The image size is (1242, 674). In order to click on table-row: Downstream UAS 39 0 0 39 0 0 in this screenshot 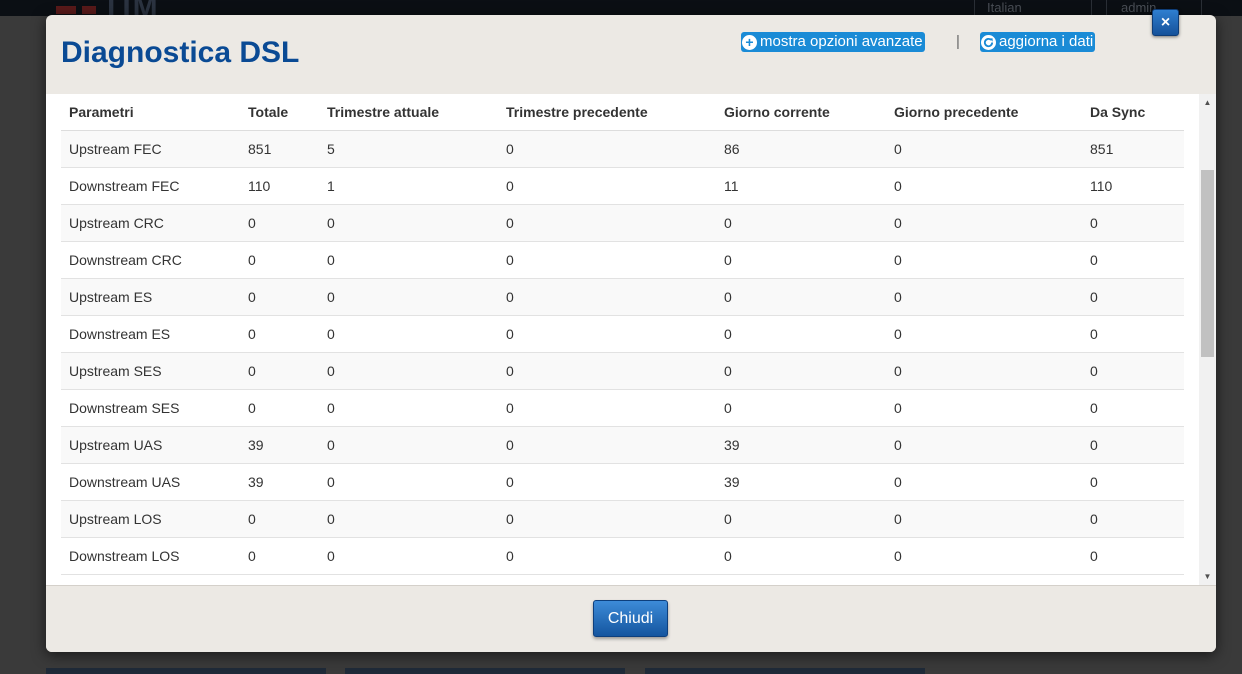, I will do `click(622, 482)`.